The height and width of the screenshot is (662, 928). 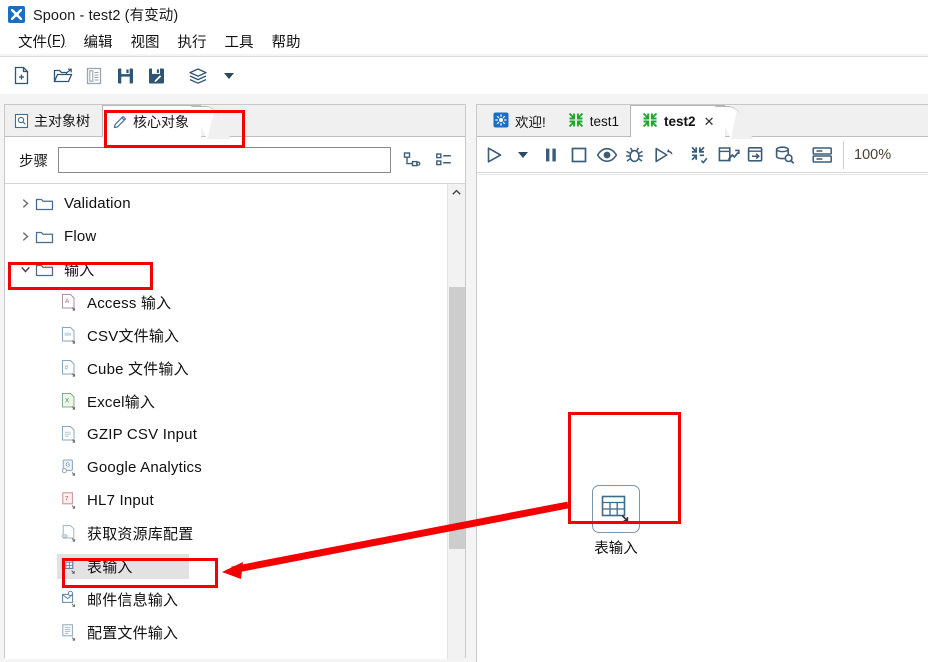 I want to click on close-icon: ✕, so click(x=709, y=122).